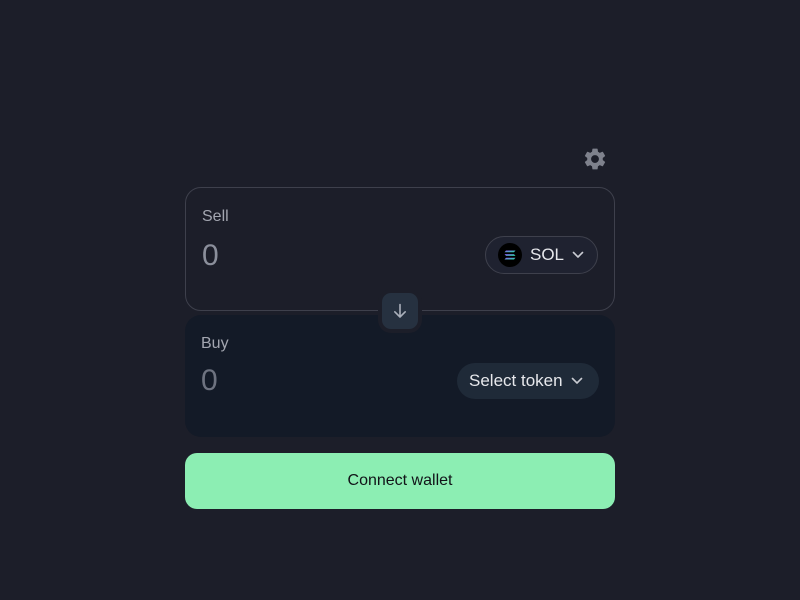  What do you see at coordinates (516, 380) in the screenshot?
I see `select-token-label: Select token` at bounding box center [516, 380].